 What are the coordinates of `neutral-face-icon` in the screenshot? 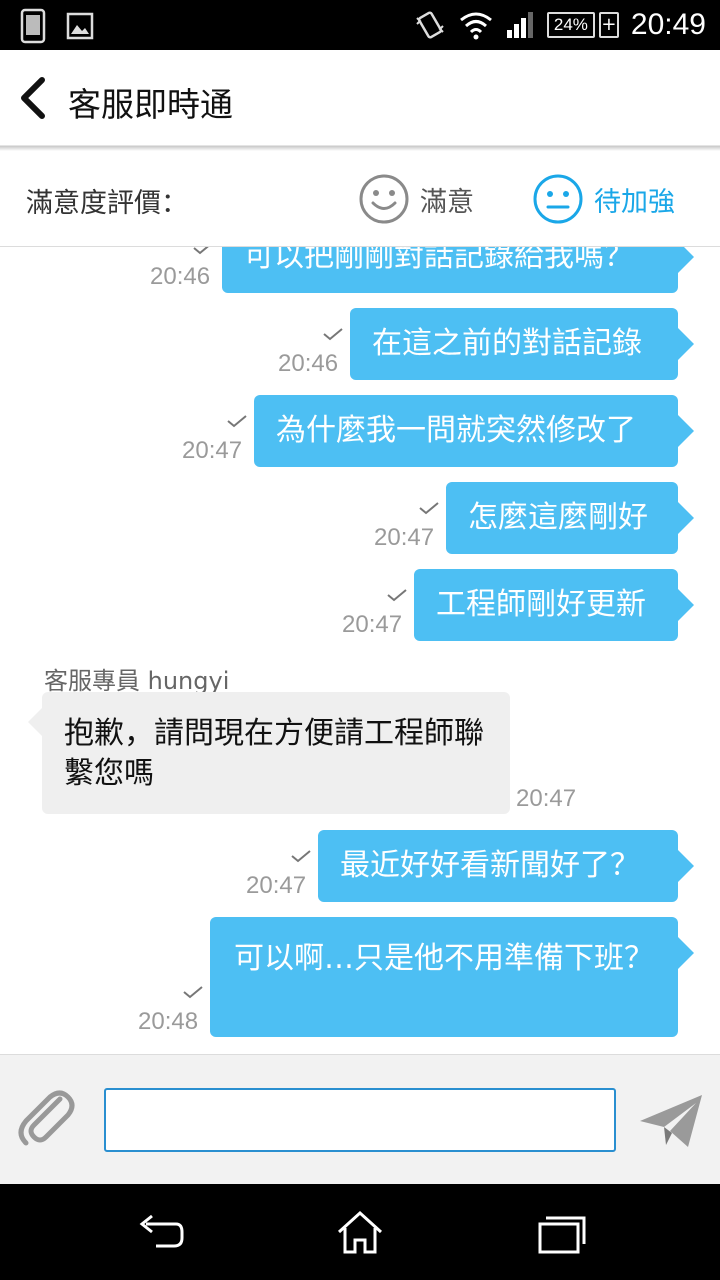 It's located at (558, 199).